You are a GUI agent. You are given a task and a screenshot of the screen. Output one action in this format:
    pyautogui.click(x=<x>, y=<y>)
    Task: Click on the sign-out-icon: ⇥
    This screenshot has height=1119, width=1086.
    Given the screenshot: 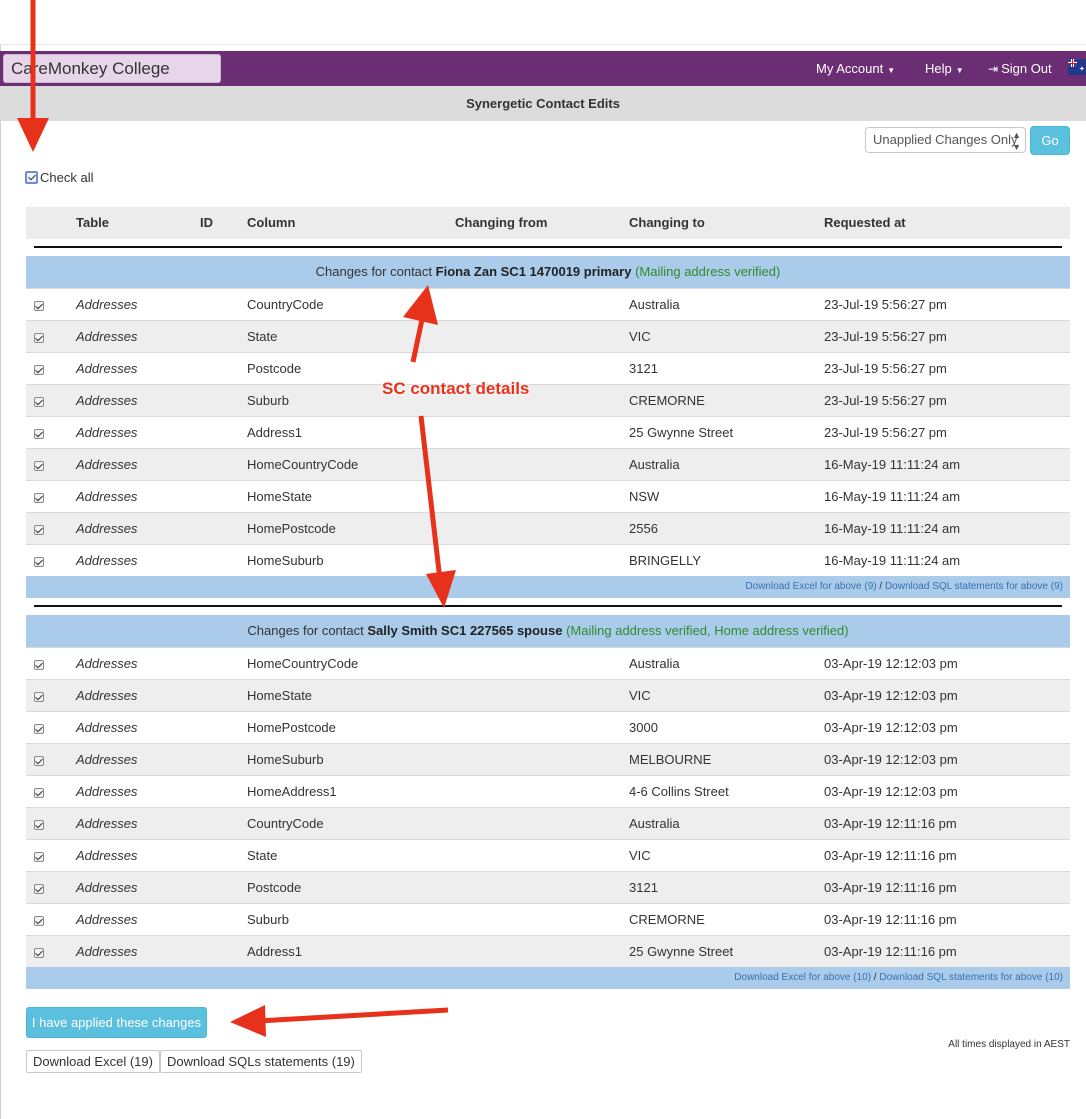 What is the action you would take?
    pyautogui.click(x=993, y=69)
    